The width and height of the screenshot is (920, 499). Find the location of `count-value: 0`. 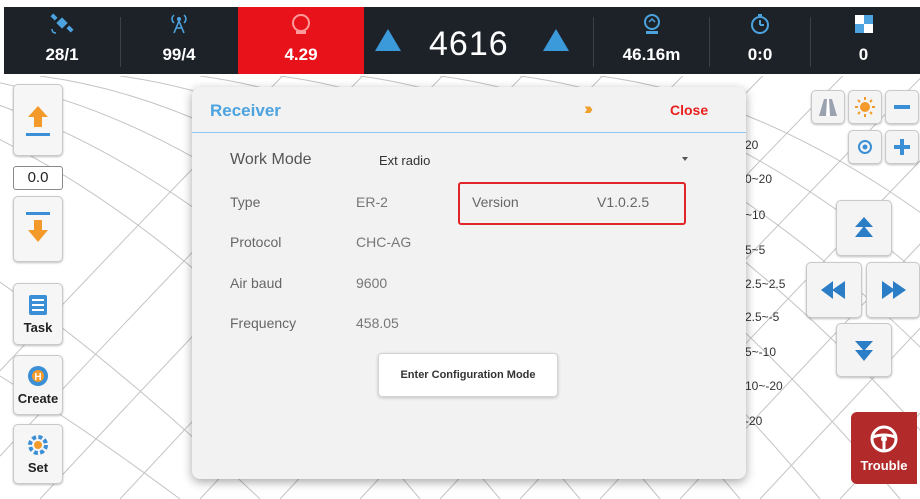

count-value: 0 is located at coordinates (863, 54).